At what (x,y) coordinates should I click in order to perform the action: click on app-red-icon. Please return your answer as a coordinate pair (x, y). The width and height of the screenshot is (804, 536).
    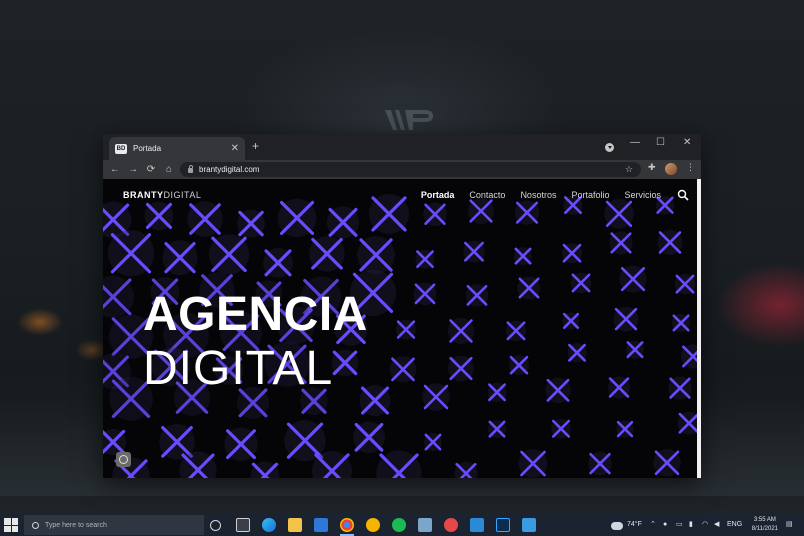
    Looking at the image, I should click on (451, 525).